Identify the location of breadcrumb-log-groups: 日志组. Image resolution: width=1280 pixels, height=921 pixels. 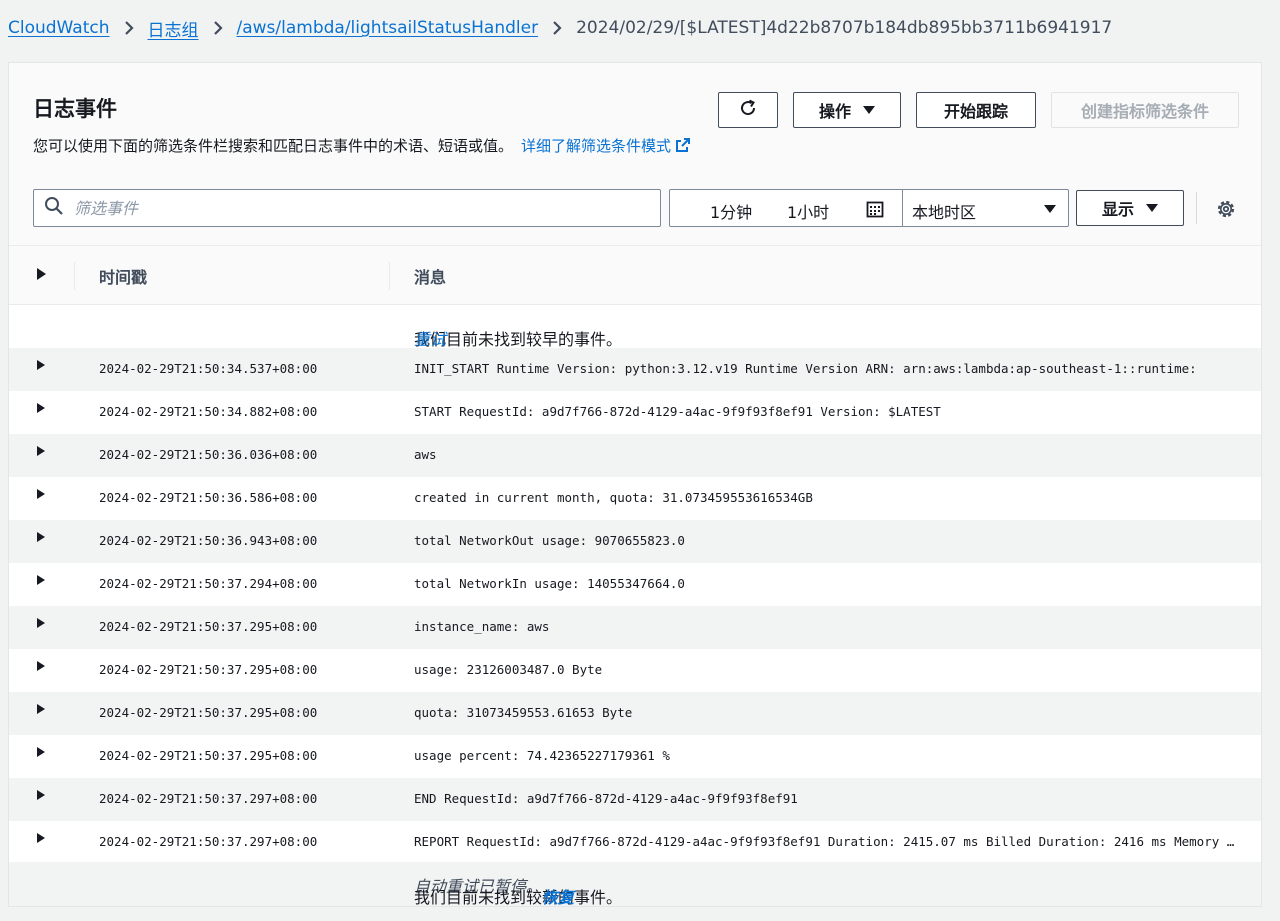
(173, 28).